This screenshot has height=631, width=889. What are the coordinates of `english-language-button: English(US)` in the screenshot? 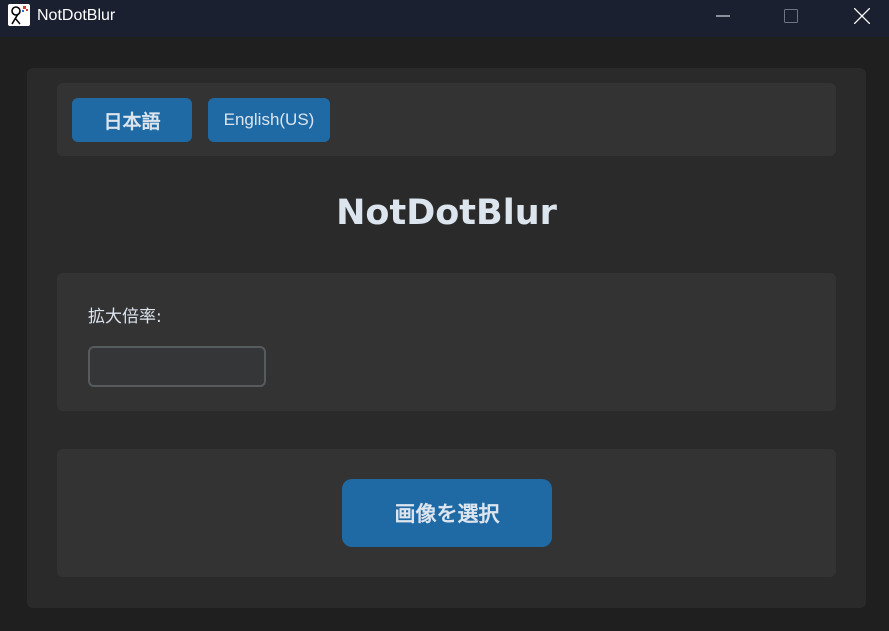 It's located at (269, 120).